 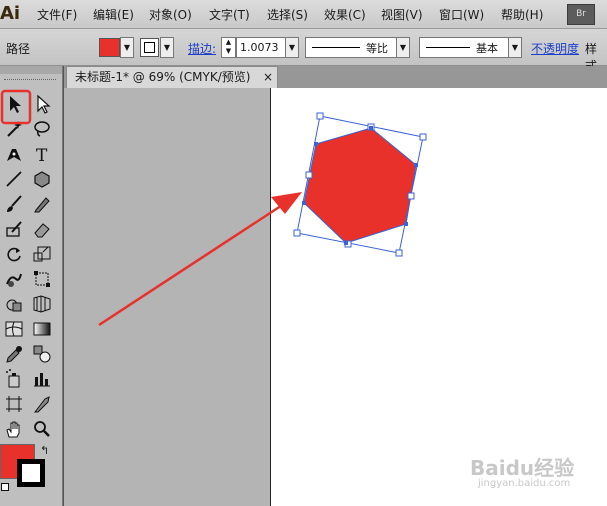 I want to click on hand-tool-icon, so click(x=15, y=429).